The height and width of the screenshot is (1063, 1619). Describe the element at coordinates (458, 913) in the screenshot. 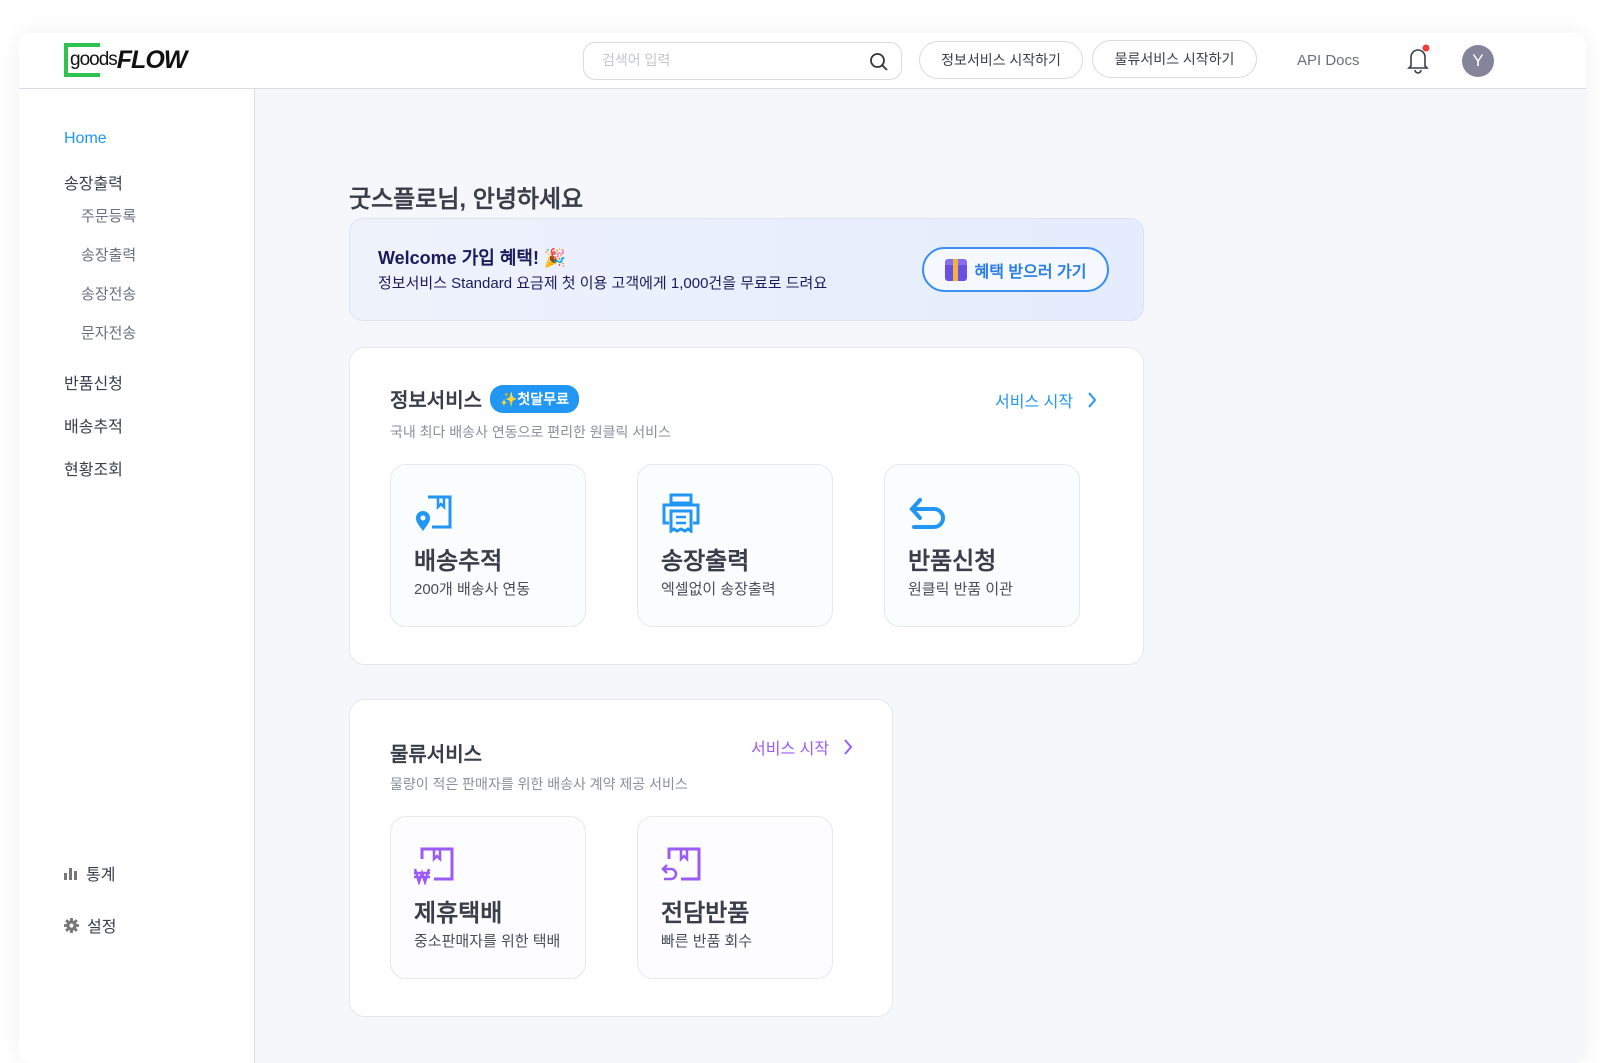

I see `tile-title: 제휴택배` at that location.